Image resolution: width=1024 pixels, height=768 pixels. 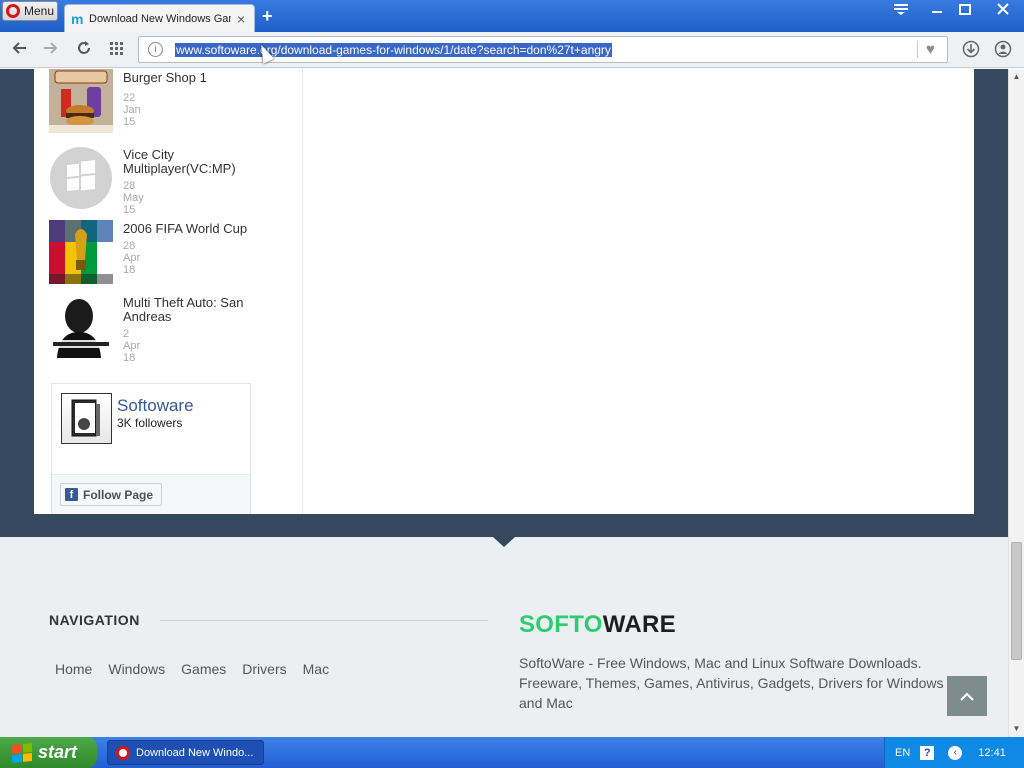 I want to click on account-icon, so click(x=1003, y=50).